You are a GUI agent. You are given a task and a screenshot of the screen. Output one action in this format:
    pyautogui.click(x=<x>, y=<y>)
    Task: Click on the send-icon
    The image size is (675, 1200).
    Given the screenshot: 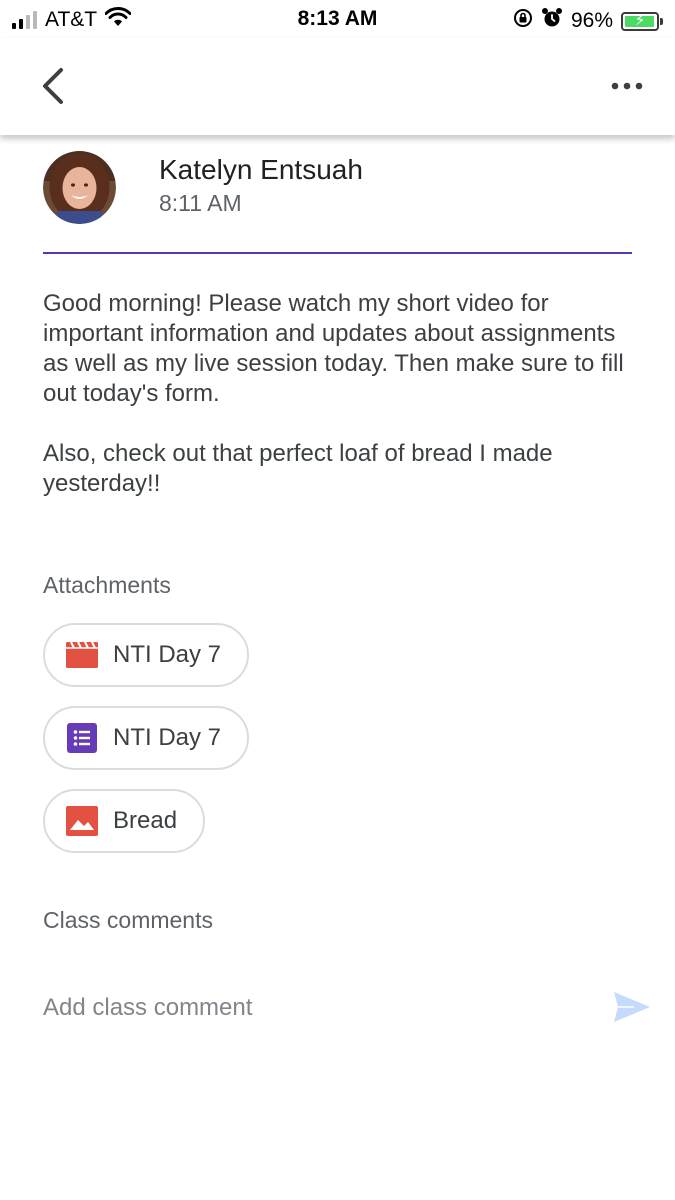 What is the action you would take?
    pyautogui.click(x=632, y=1007)
    